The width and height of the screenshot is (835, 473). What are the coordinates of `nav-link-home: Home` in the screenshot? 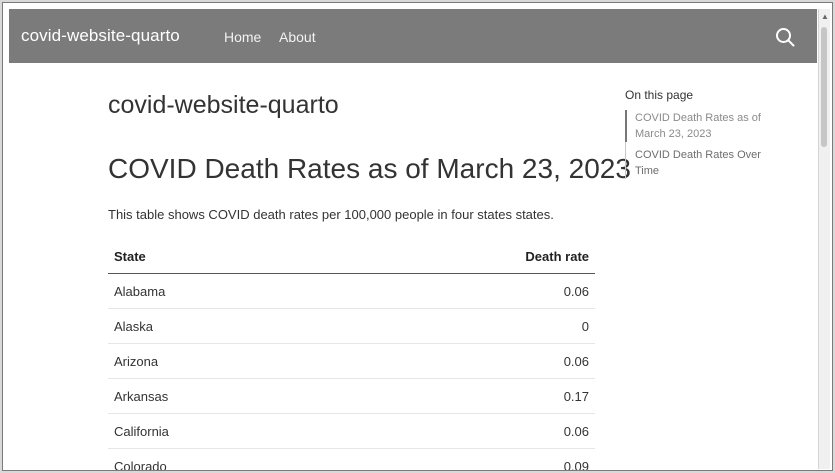 It's located at (242, 37).